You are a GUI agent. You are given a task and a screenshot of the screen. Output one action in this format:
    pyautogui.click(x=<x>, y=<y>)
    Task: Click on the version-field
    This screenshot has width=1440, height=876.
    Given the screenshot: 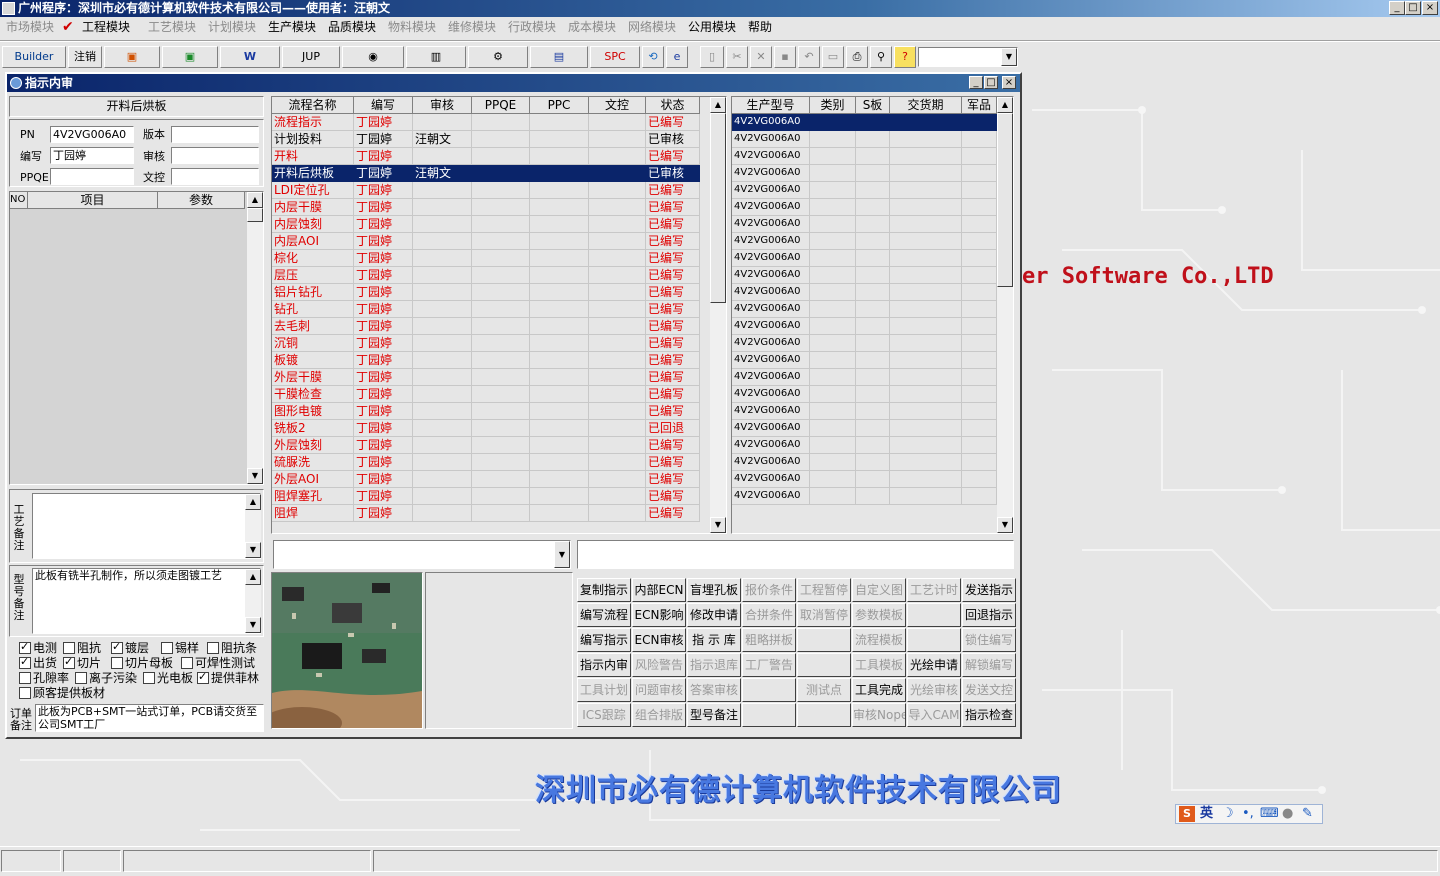 What is the action you would take?
    pyautogui.click(x=215, y=134)
    